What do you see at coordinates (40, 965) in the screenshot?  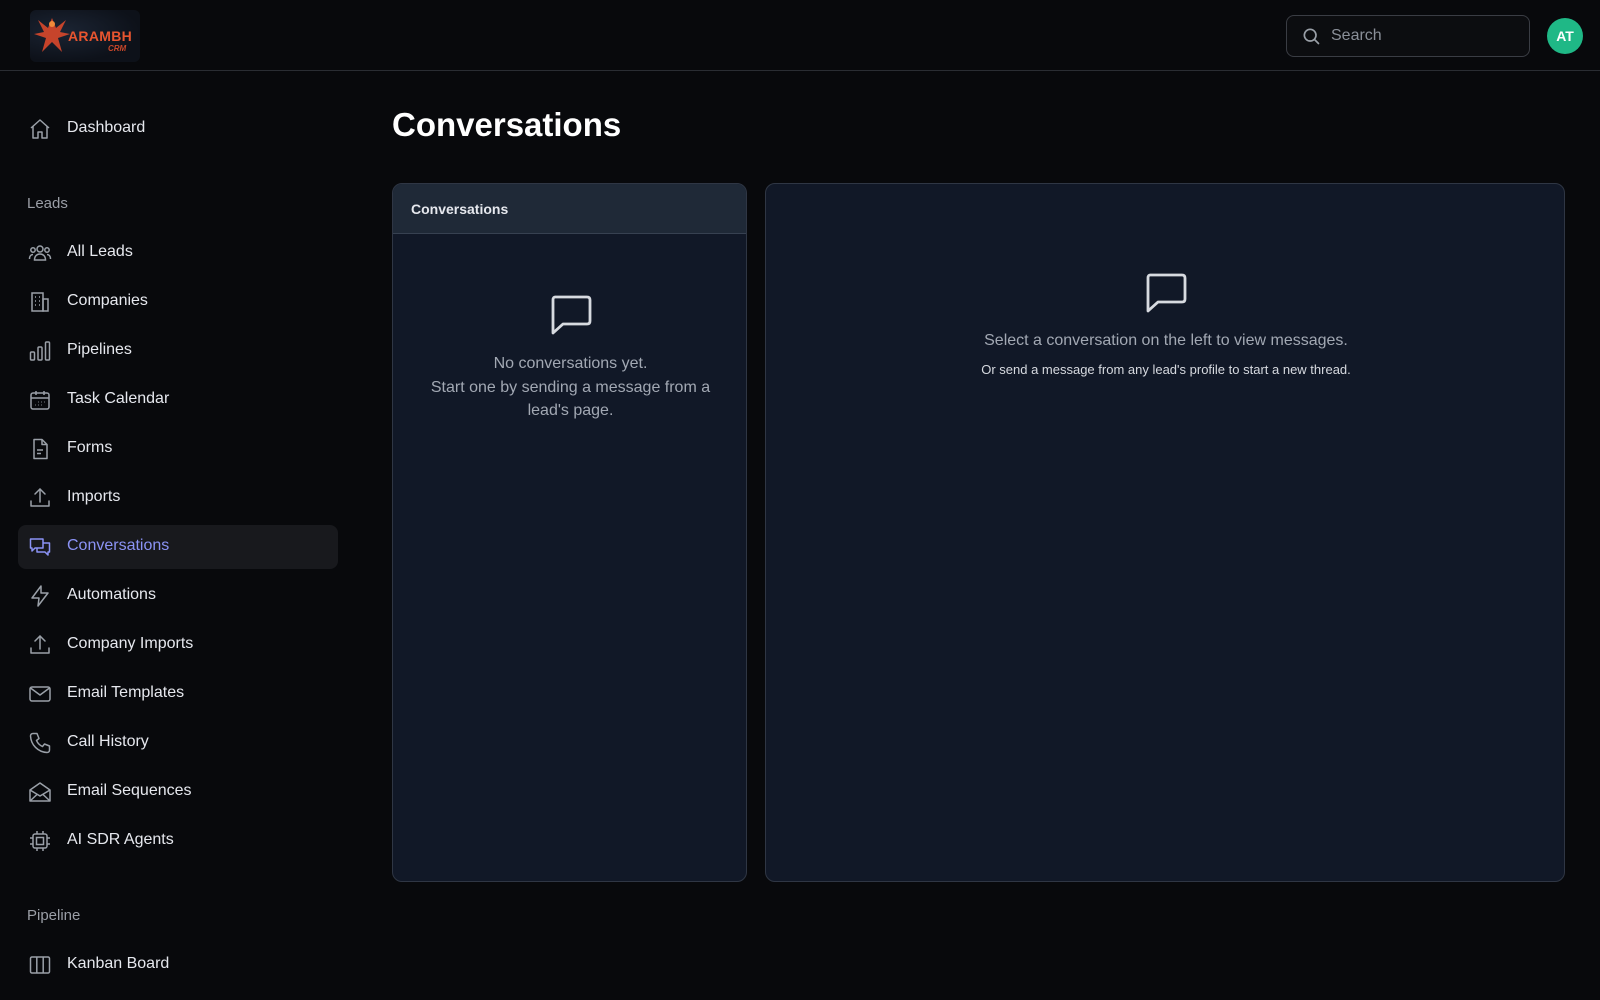 I see `kanban-icon` at bounding box center [40, 965].